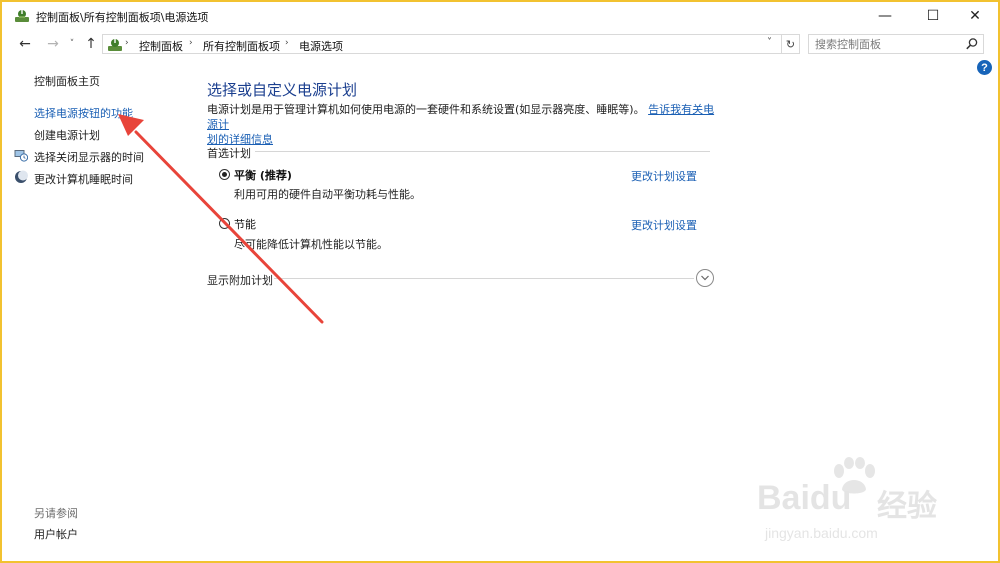  I want to click on preferred-plans-heading: 首选计划, so click(229, 153).